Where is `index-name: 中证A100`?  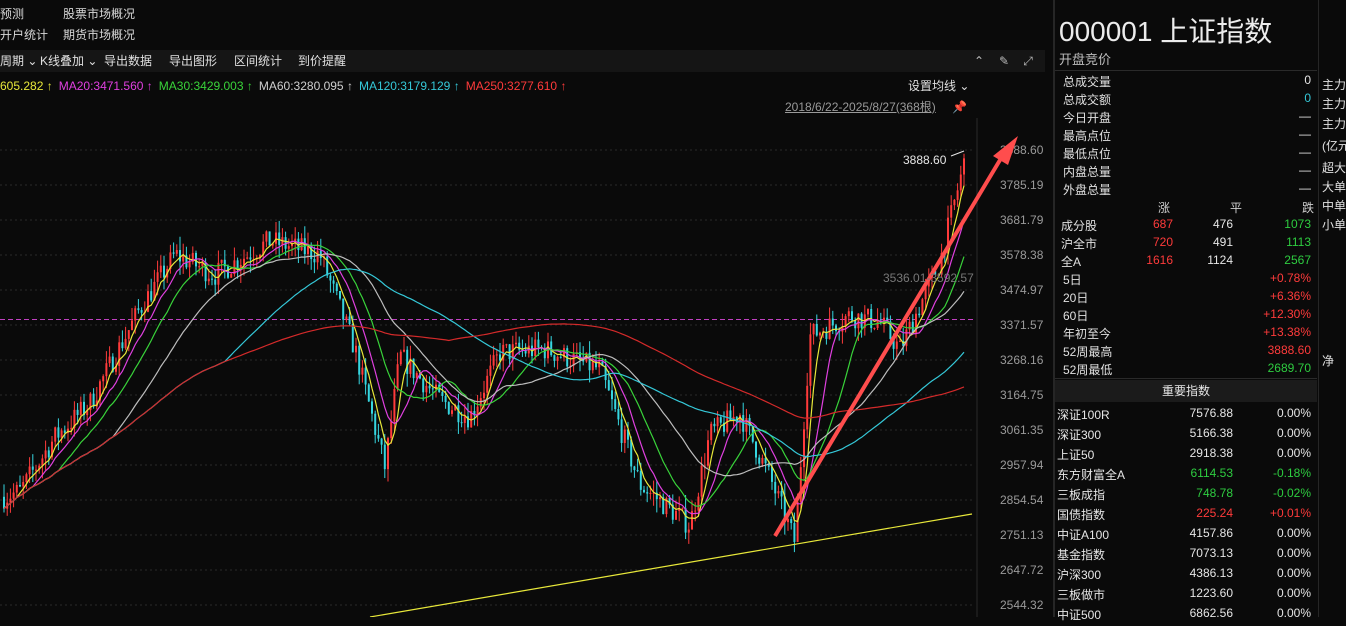 index-name: 中证A100 is located at coordinates (1083, 535).